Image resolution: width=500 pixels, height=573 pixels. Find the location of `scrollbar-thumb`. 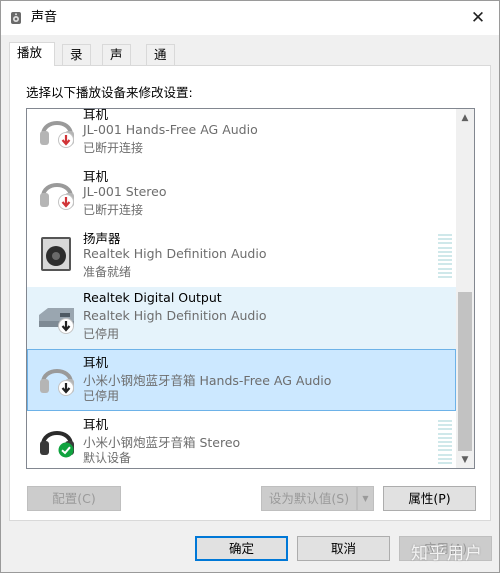

scrollbar-thumb is located at coordinates (465, 371).